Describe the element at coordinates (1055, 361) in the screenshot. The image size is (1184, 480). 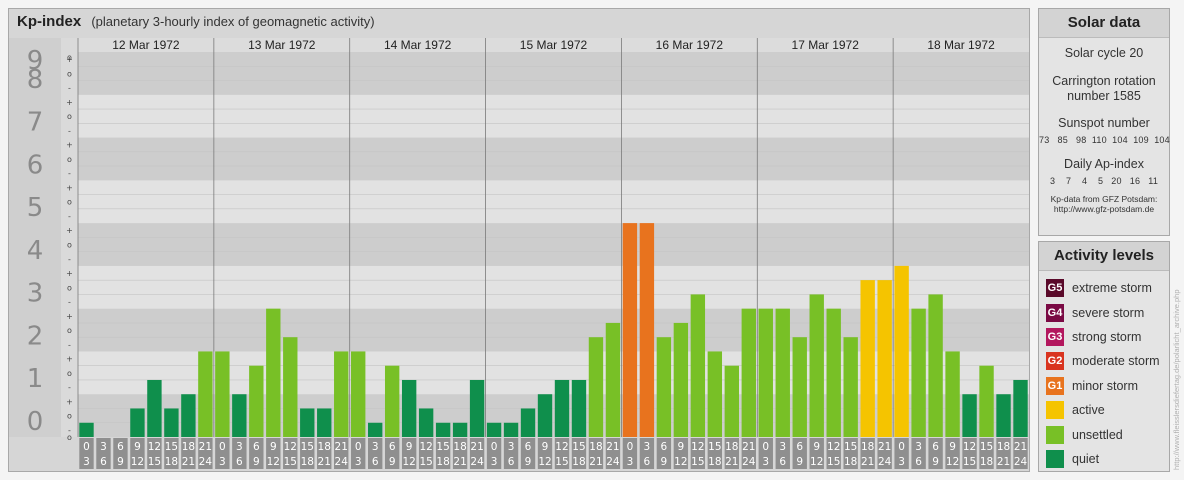
I see `legend-swatch: G2` at that location.